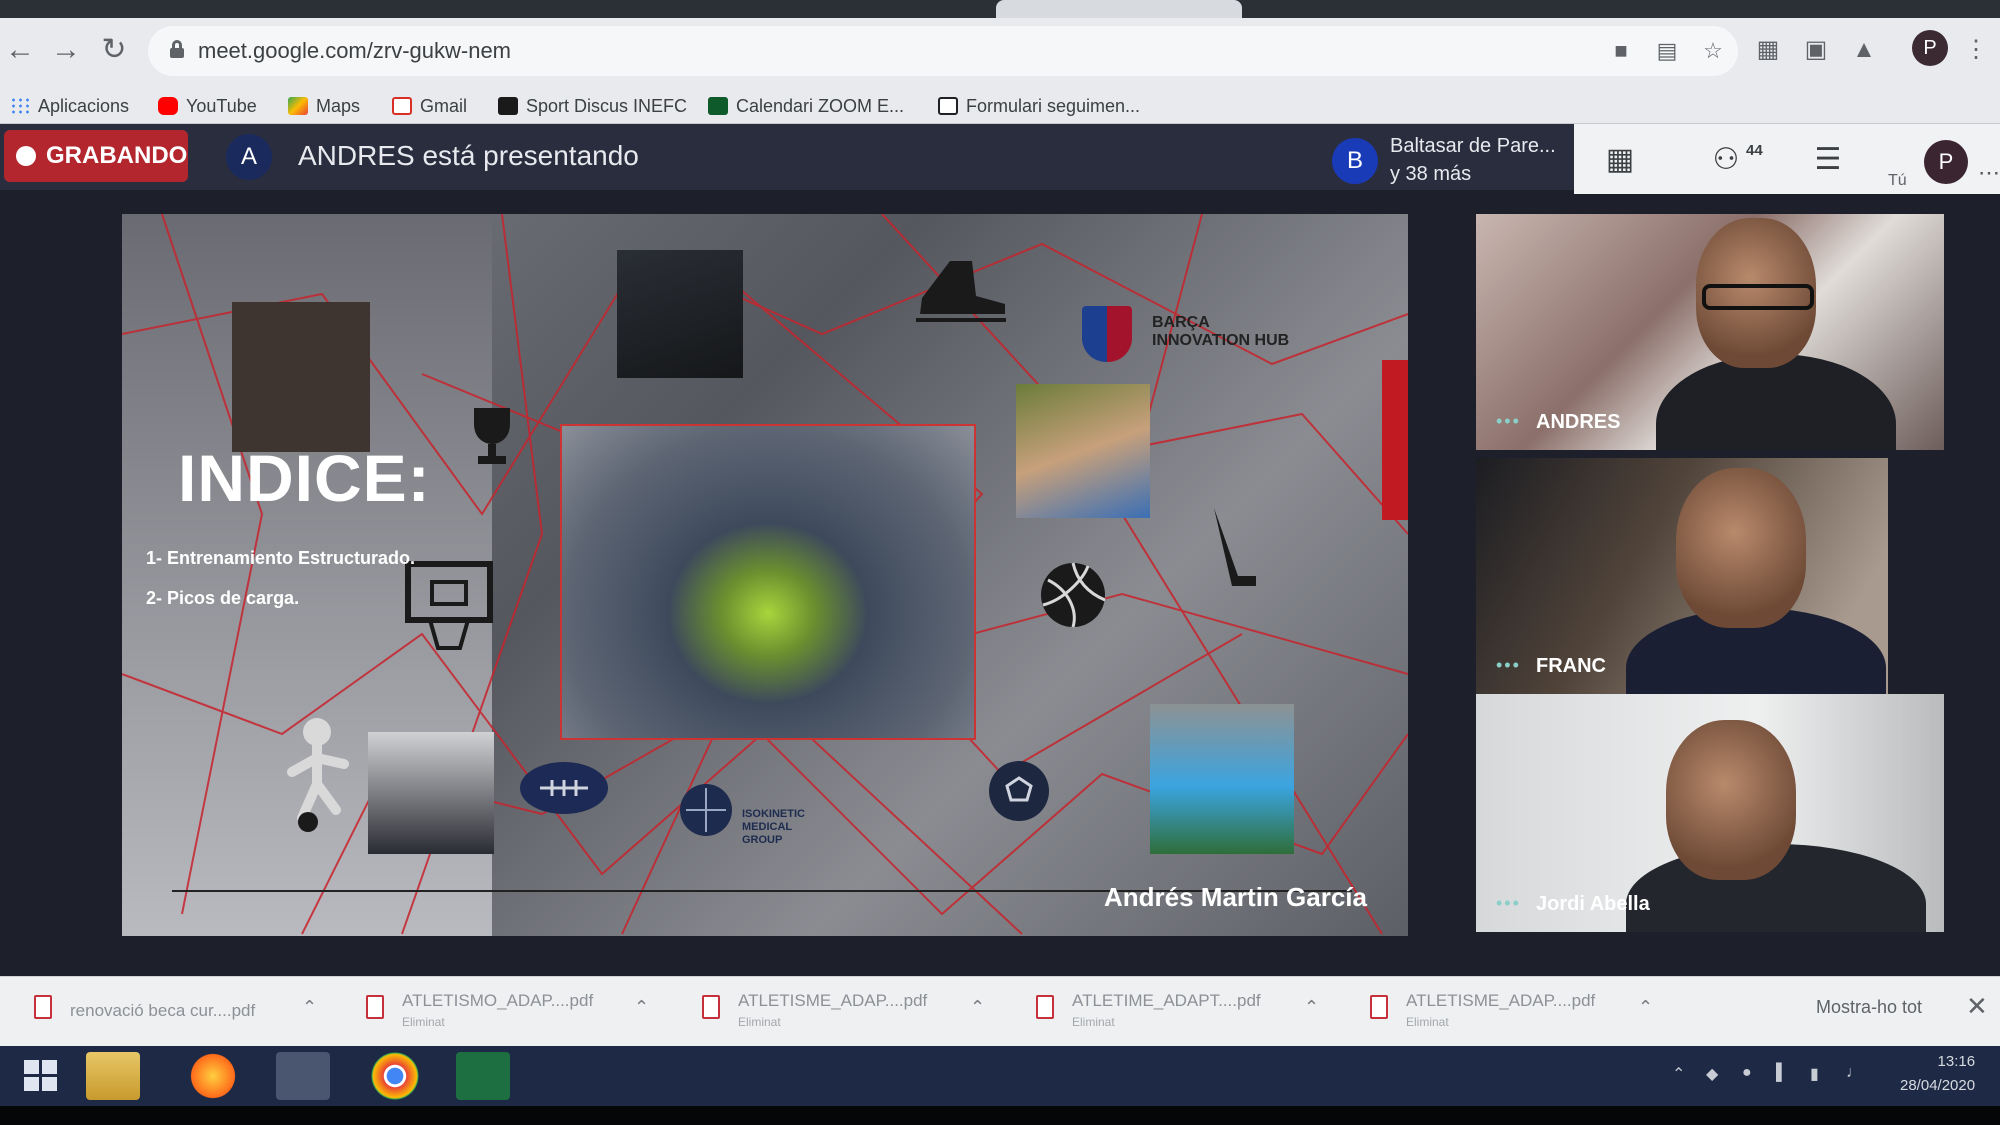 The width and height of the screenshot is (2000, 1125). What do you see at coordinates (449, 605) in the screenshot?
I see `basketball-hoop-icon` at bounding box center [449, 605].